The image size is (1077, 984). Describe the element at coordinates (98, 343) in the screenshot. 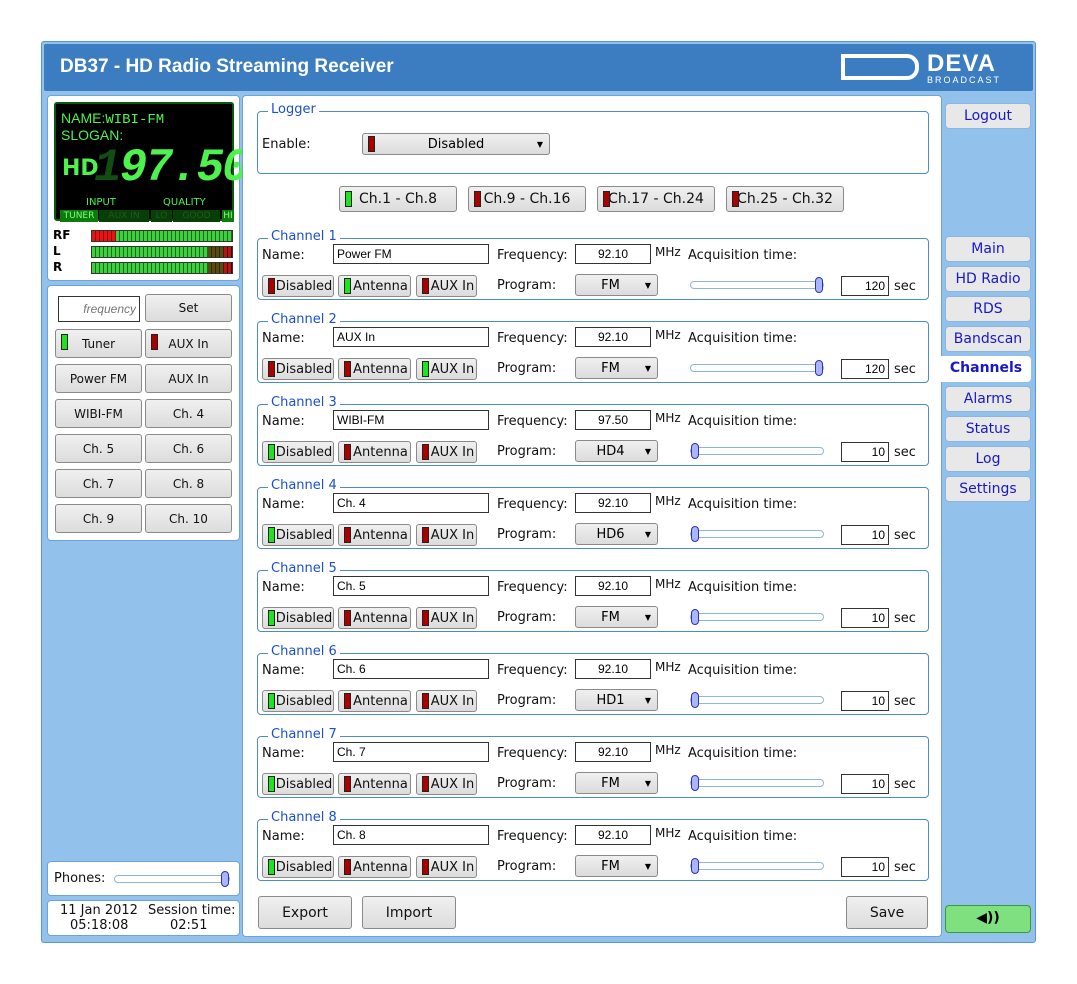

I see `source-tuner-button: Tuner` at that location.